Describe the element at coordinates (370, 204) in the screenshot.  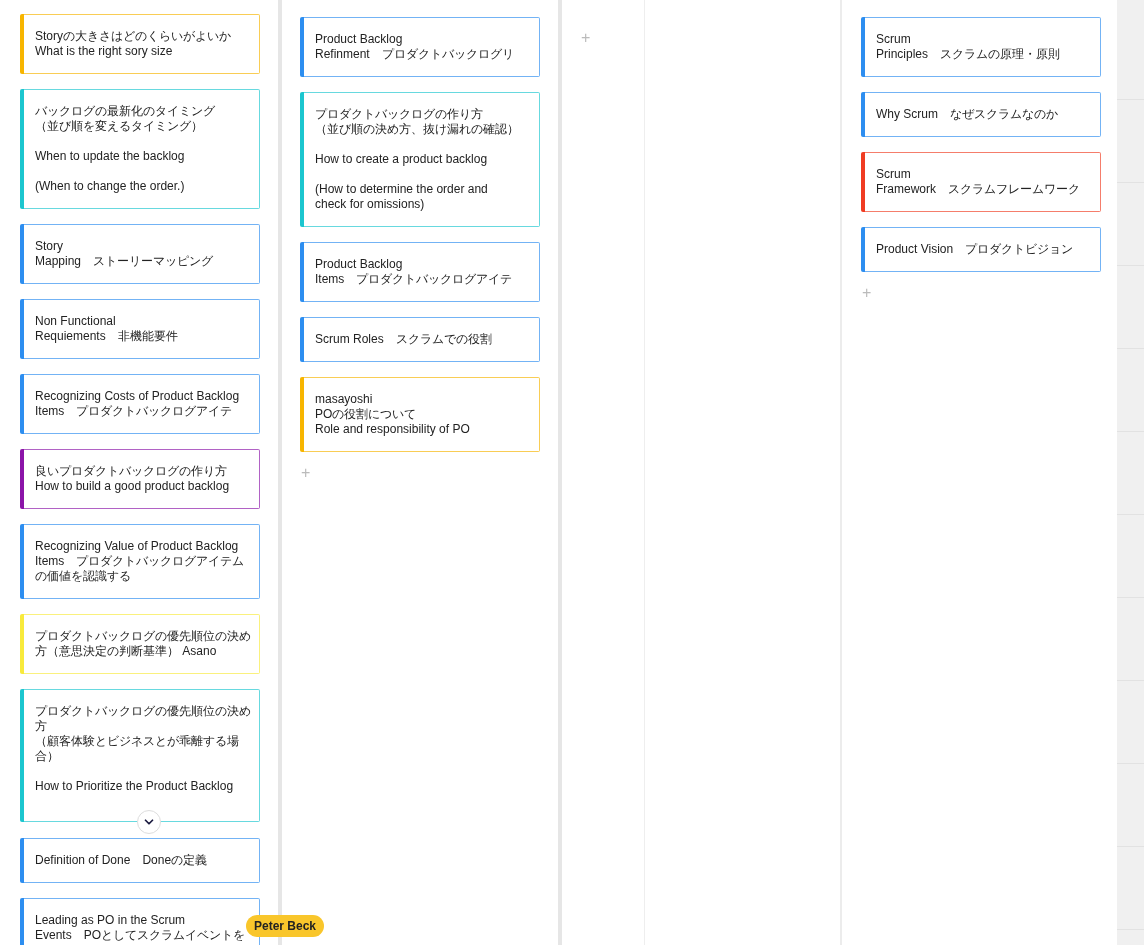
I see `card-text: check for omissions)` at that location.